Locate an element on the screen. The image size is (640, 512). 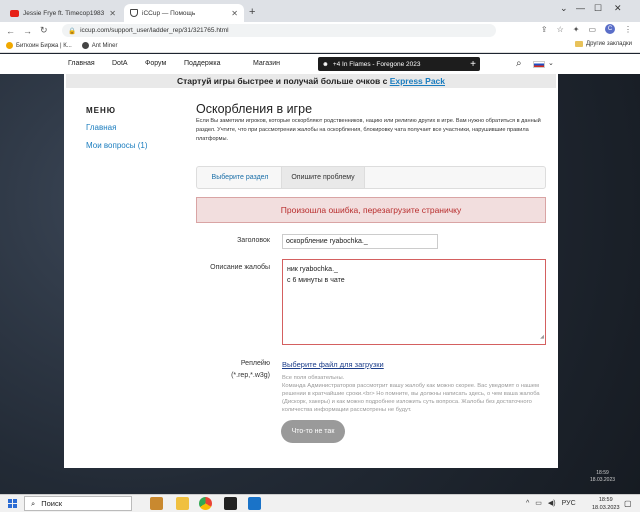
minimize-icon: — is located at coordinates (580, 8).